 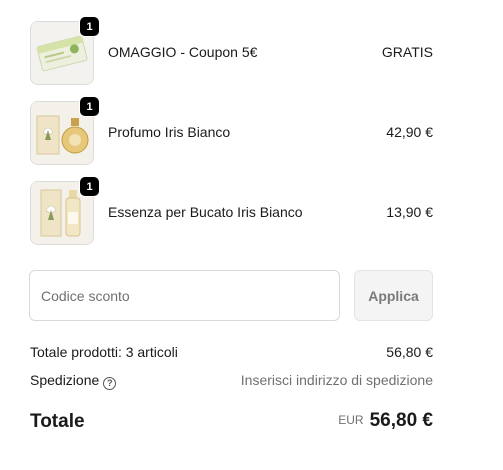 I want to click on subtotal-value: 56,80 €, so click(x=409, y=352).